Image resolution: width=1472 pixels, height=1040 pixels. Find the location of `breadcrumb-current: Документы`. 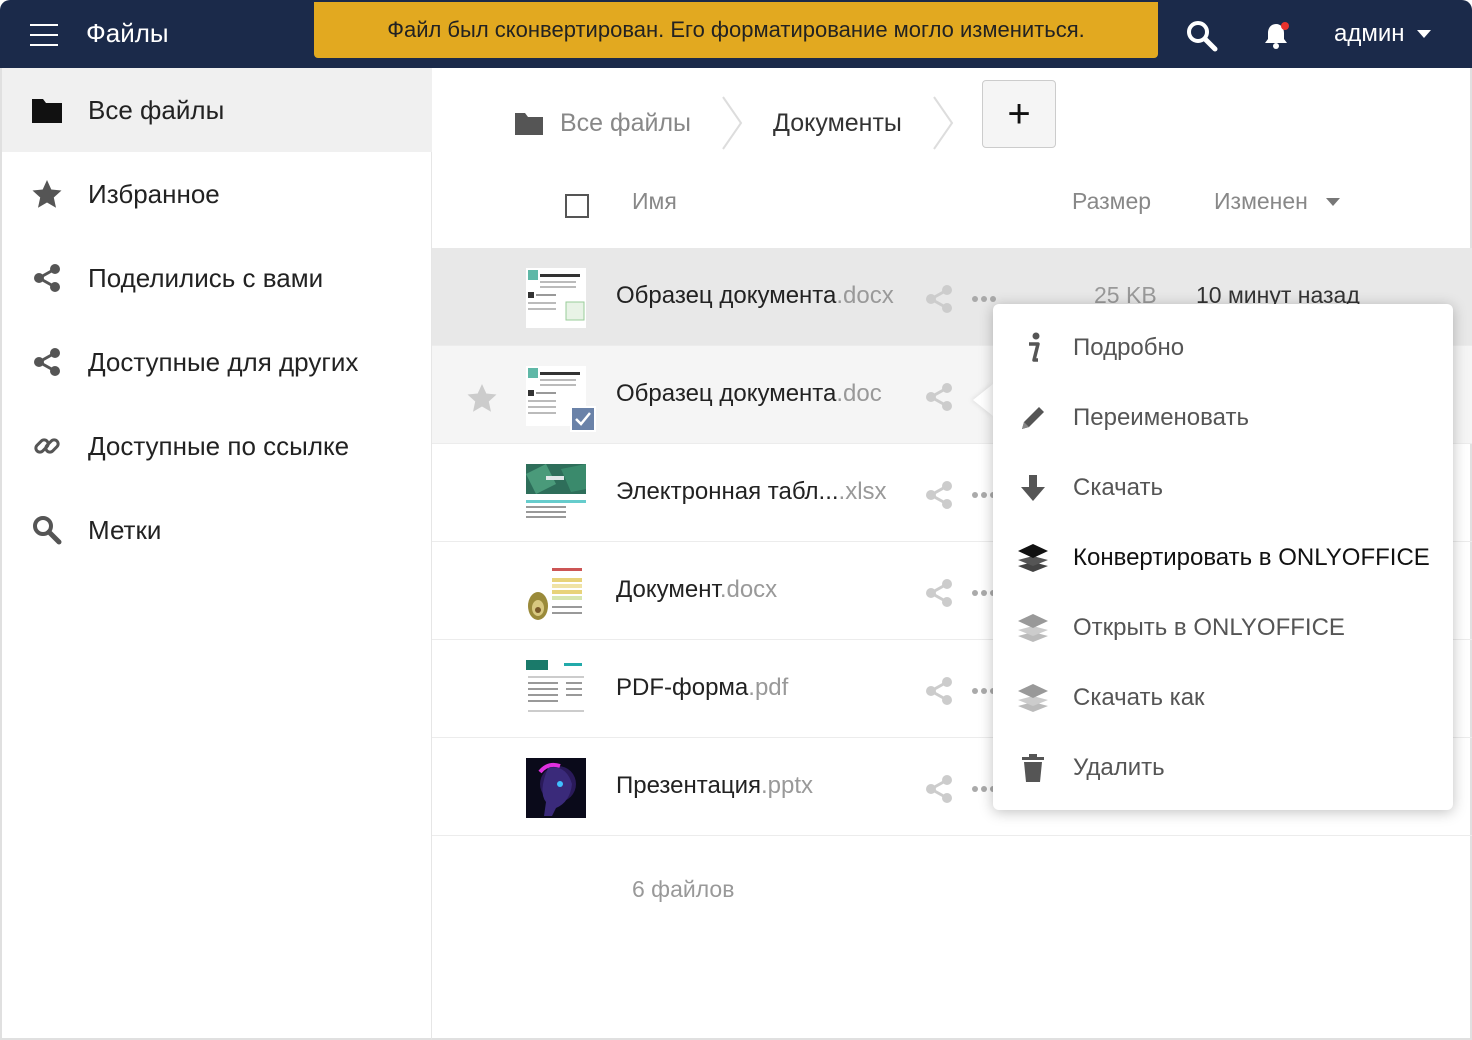

breadcrumb-current: Документы is located at coordinates (837, 123).